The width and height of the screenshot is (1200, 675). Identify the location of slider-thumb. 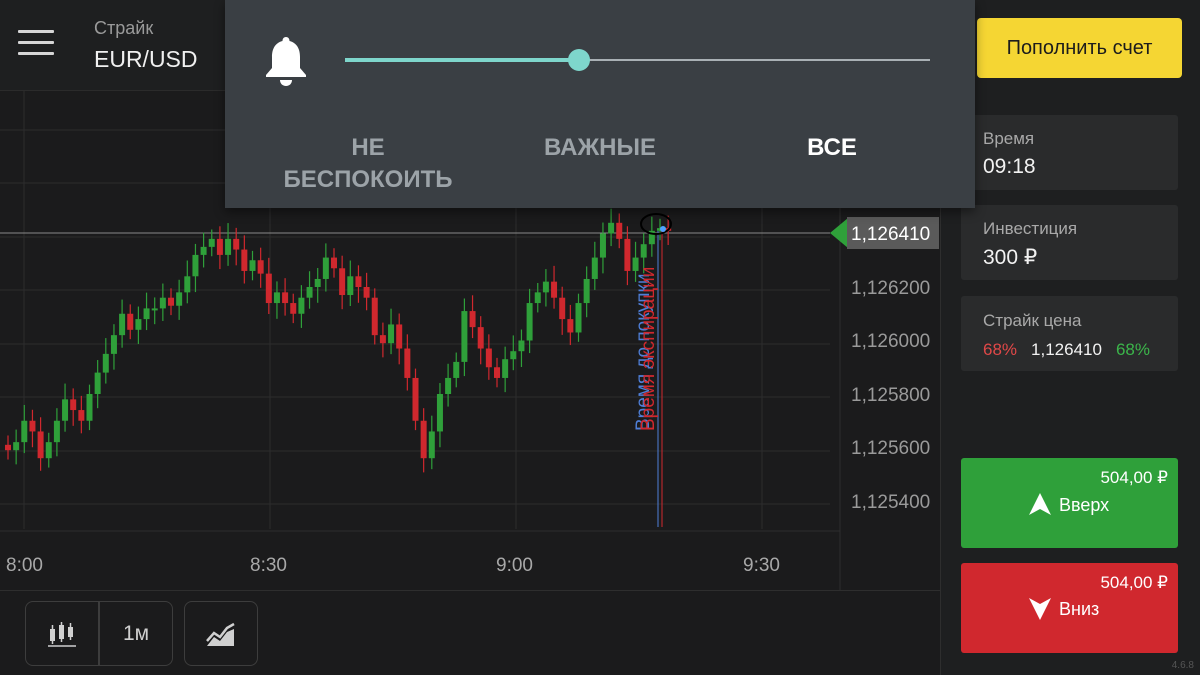
(579, 60).